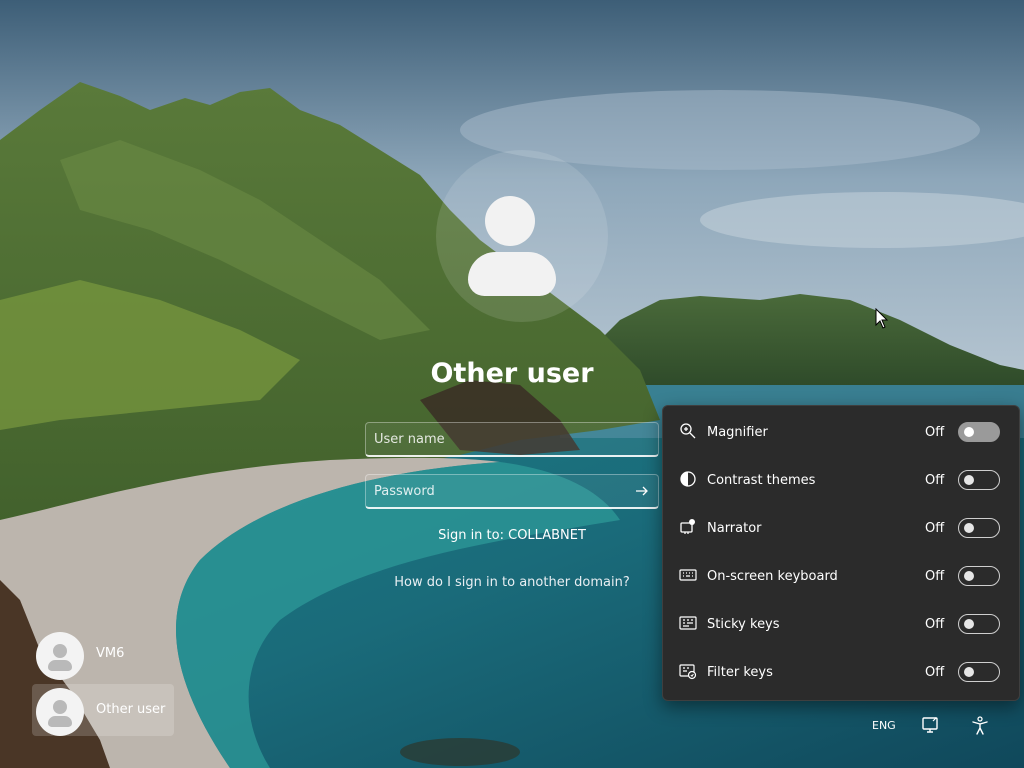  What do you see at coordinates (979, 624) in the screenshot?
I see `sticky-keys-toggle` at bounding box center [979, 624].